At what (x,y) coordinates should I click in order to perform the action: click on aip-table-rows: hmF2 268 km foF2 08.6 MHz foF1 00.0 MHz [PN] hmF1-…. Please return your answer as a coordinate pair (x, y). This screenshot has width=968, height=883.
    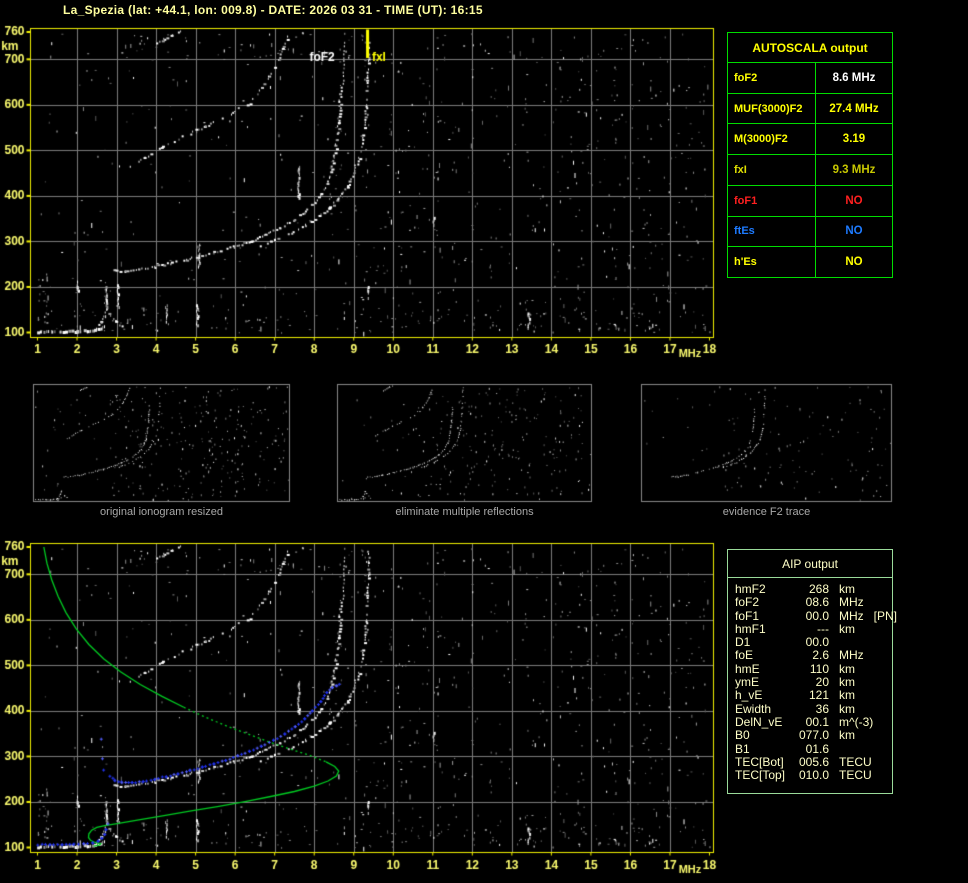
    Looking at the image, I should click on (812, 686).